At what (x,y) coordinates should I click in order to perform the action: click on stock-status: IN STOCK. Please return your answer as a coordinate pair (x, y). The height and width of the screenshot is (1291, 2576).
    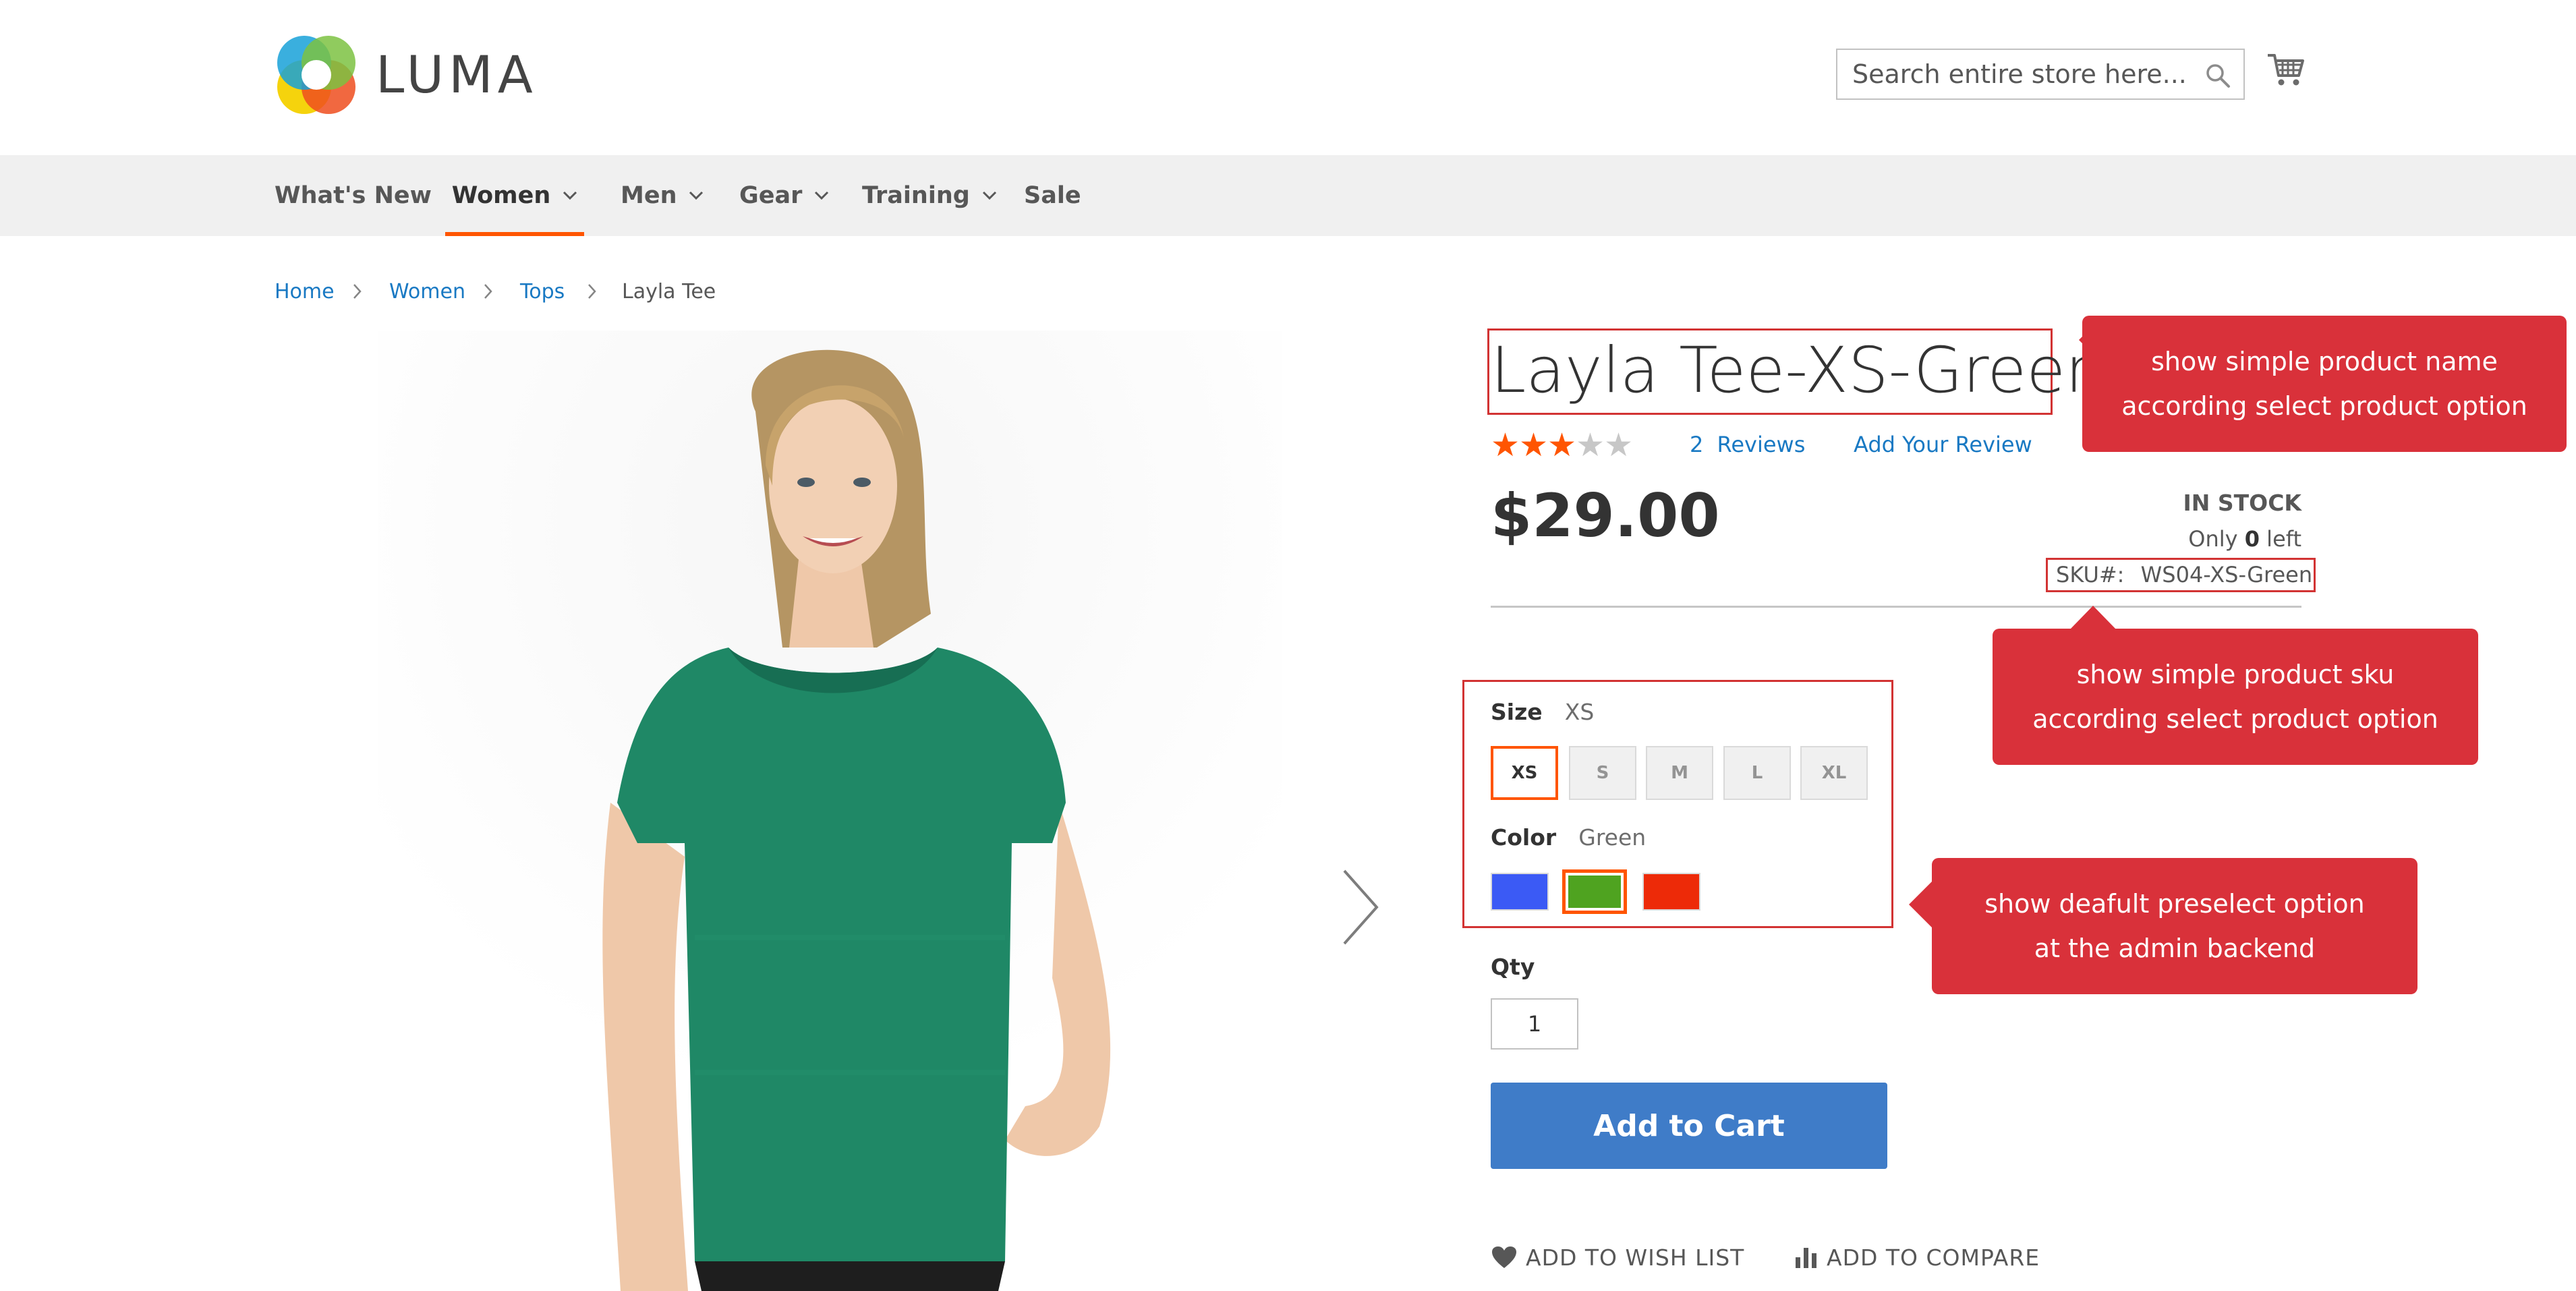
    Looking at the image, I should click on (2242, 503).